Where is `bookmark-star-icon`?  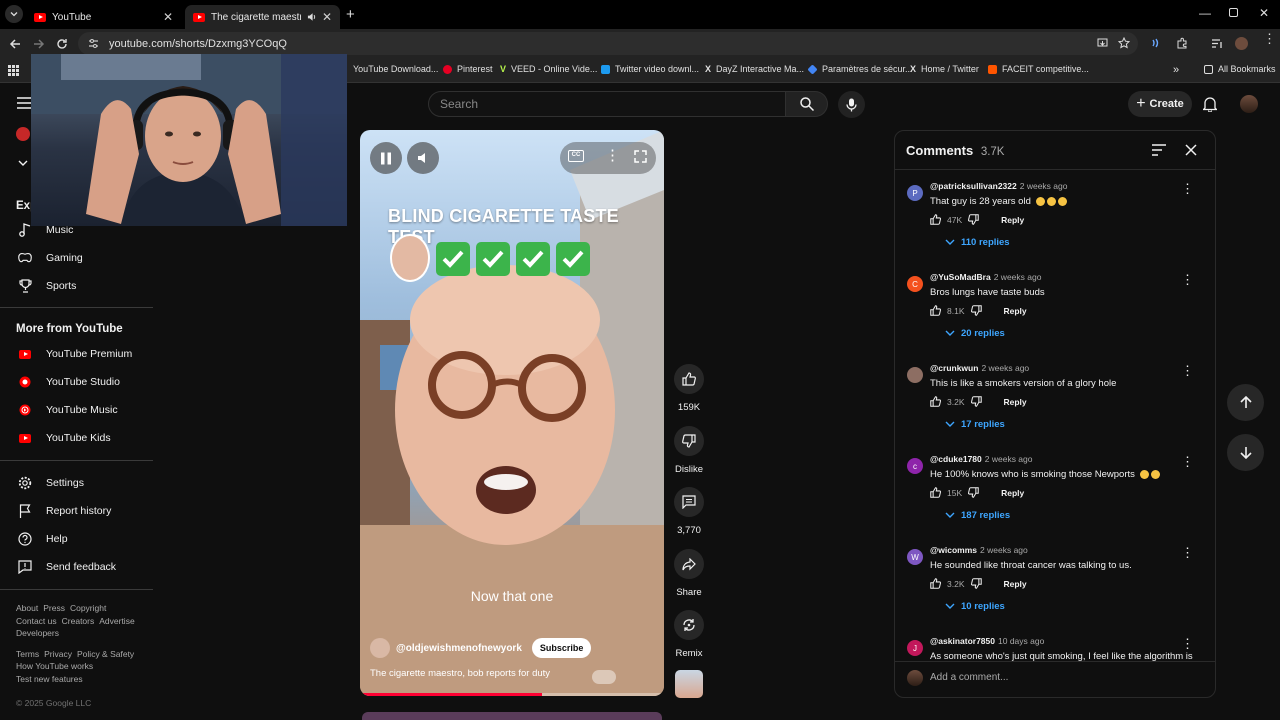 bookmark-star-icon is located at coordinates (1124, 43).